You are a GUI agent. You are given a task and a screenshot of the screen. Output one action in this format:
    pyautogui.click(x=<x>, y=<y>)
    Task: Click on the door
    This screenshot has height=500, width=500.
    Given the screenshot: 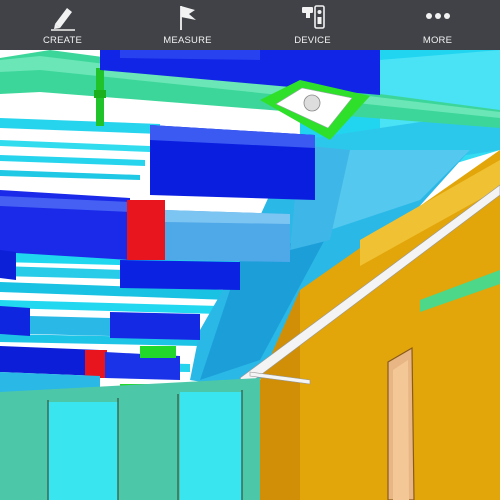 What is the action you would take?
    pyautogui.click(x=401, y=423)
    